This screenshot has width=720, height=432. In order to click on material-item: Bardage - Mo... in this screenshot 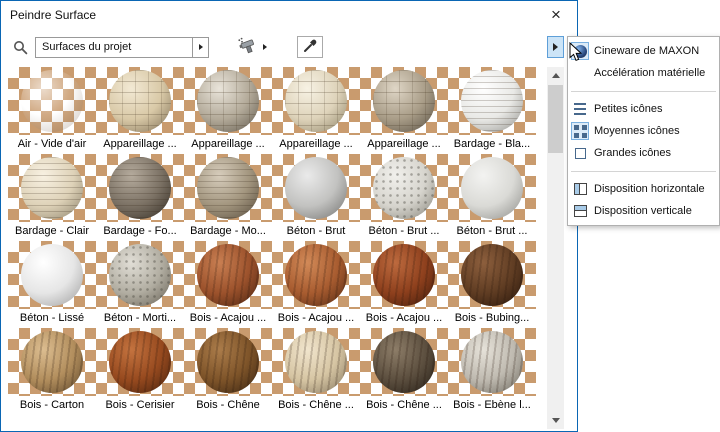, I will do `click(228, 197)`.